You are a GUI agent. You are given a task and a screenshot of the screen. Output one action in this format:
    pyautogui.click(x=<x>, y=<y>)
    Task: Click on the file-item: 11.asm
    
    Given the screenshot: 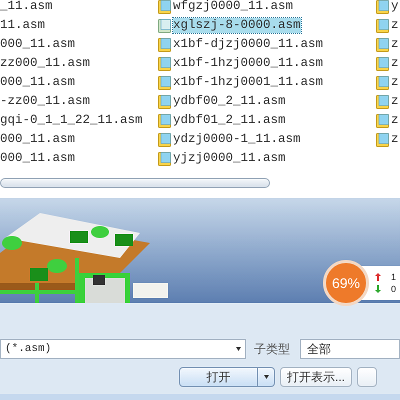 What is the action you would take?
    pyautogui.click(x=23, y=25)
    